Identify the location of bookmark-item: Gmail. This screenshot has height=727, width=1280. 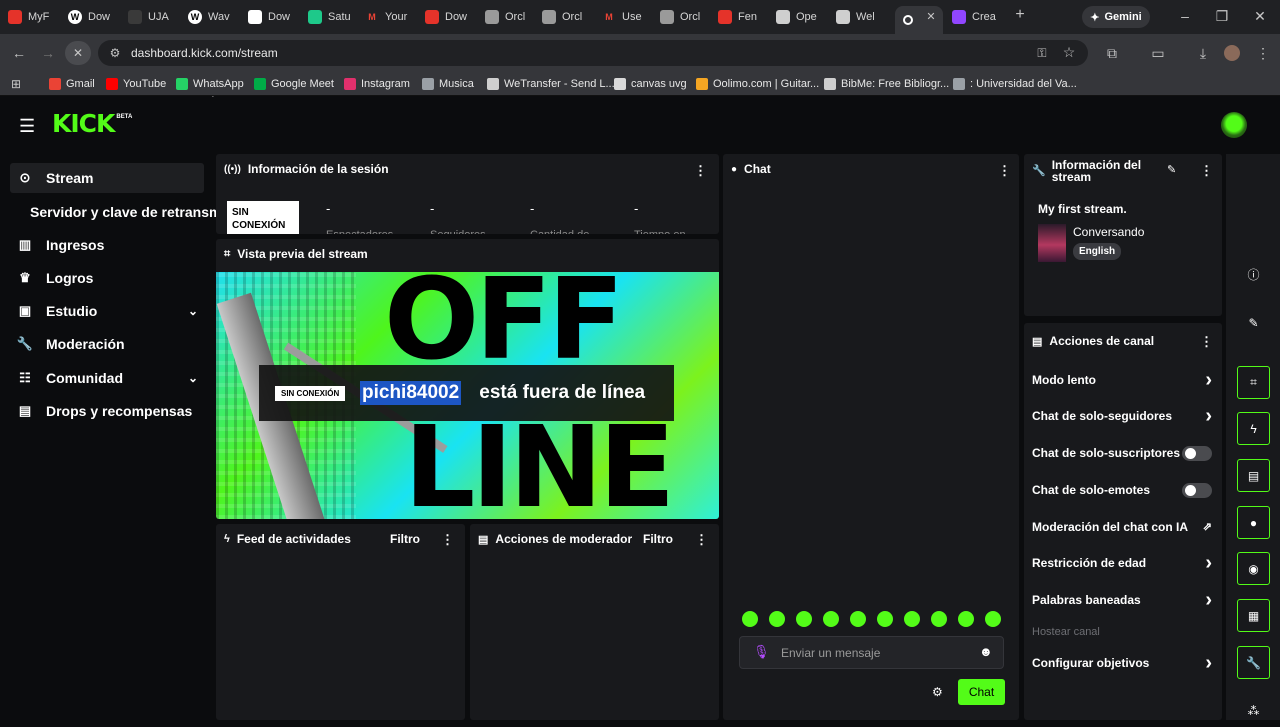
(72, 84).